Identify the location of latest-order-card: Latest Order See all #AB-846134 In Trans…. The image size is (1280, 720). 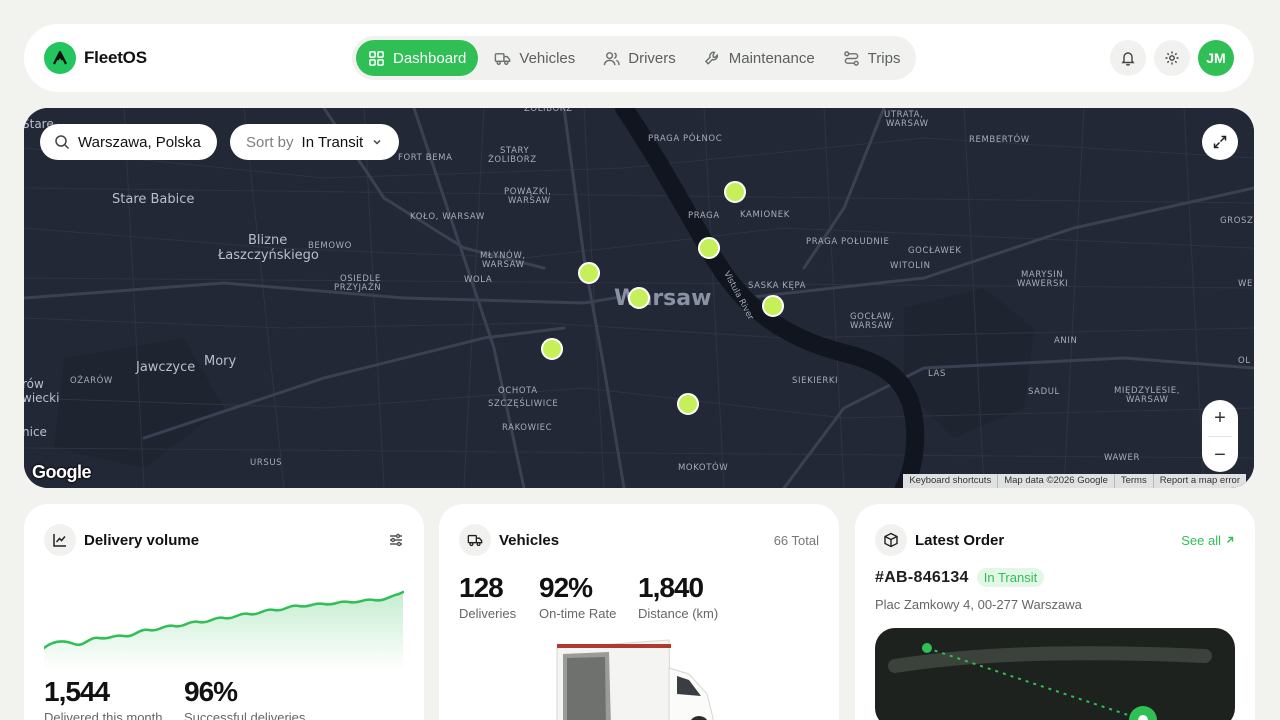
(1055, 612).